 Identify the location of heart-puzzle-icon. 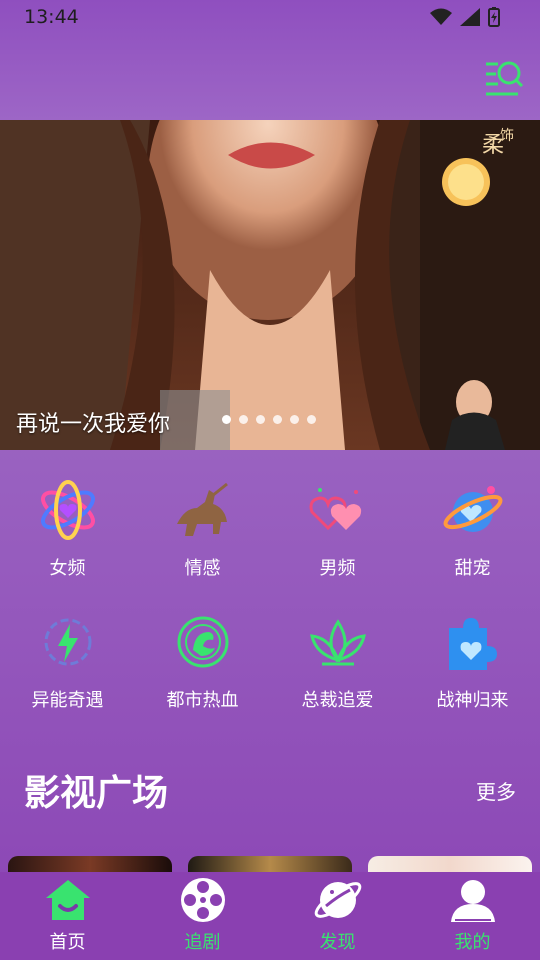
(472, 644).